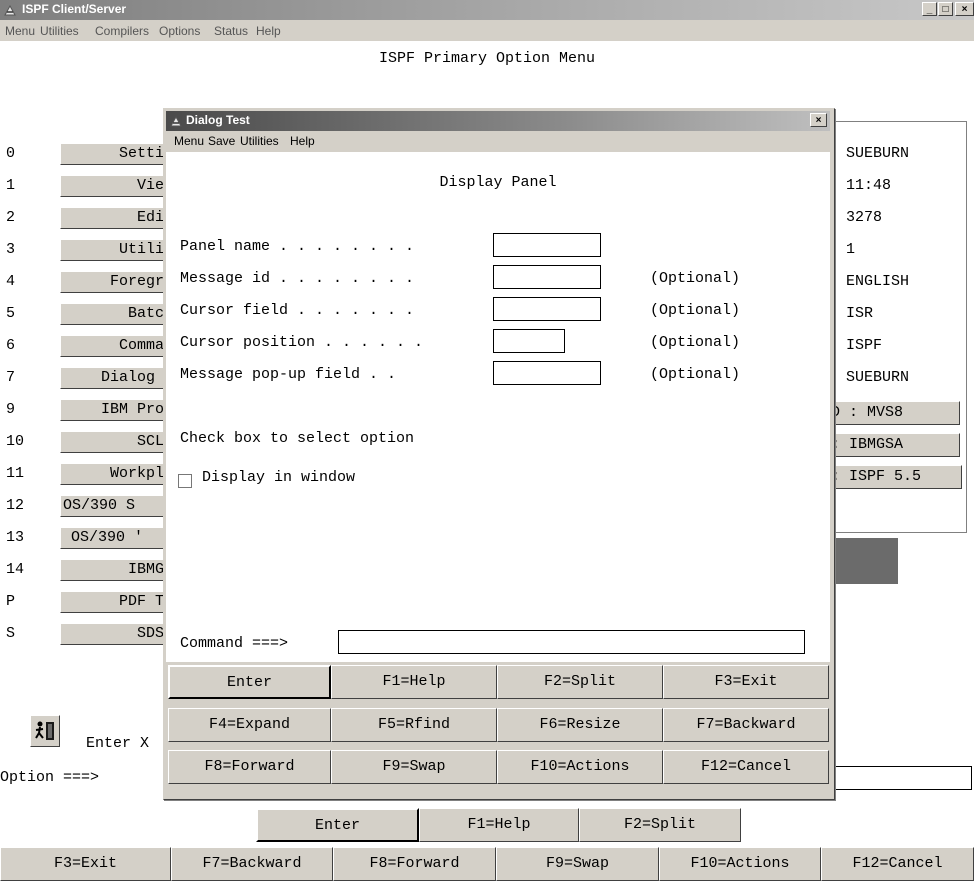  Describe the element at coordinates (855, 345) in the screenshot. I see `info-tso-logon: : ISPF` at that location.